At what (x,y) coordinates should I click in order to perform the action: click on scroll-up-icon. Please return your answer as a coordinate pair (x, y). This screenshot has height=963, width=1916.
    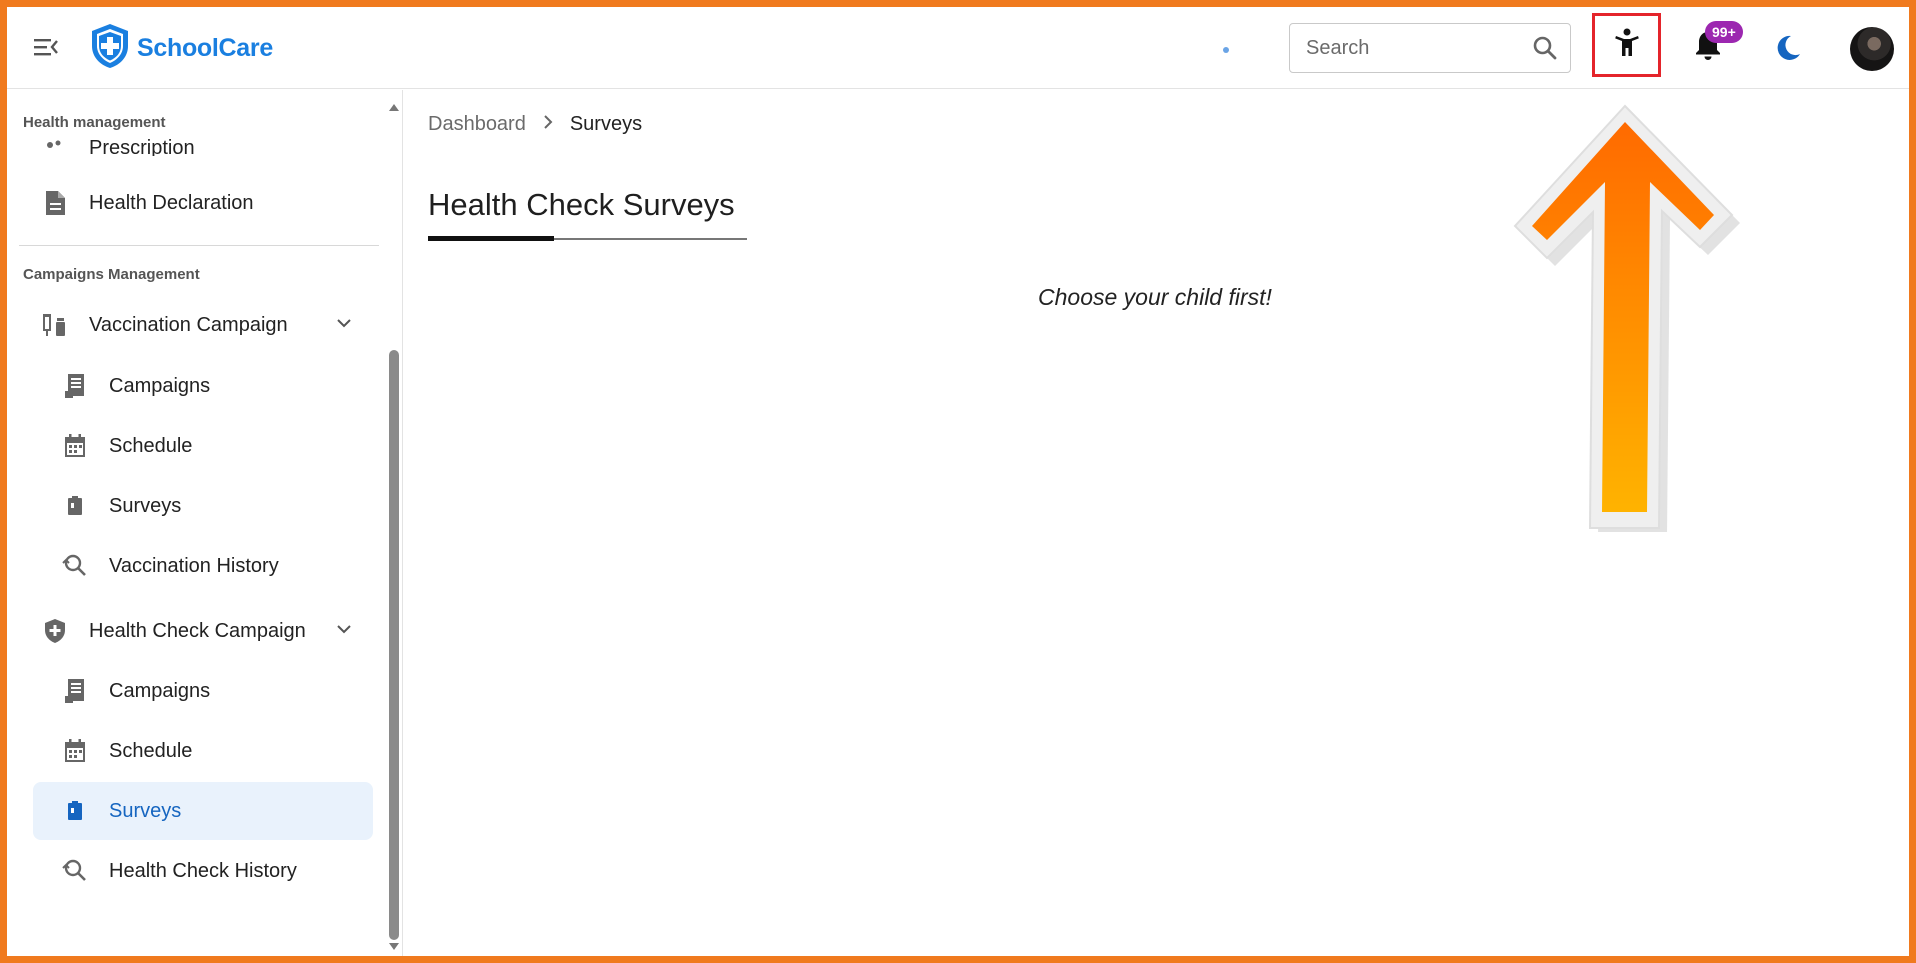
    Looking at the image, I should click on (394, 107).